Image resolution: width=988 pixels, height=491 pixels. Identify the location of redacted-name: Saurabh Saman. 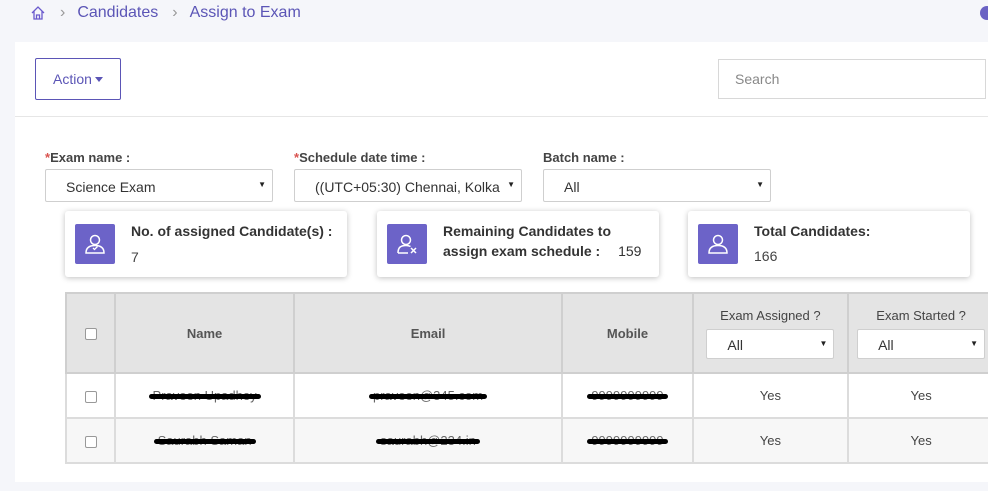
(204, 440).